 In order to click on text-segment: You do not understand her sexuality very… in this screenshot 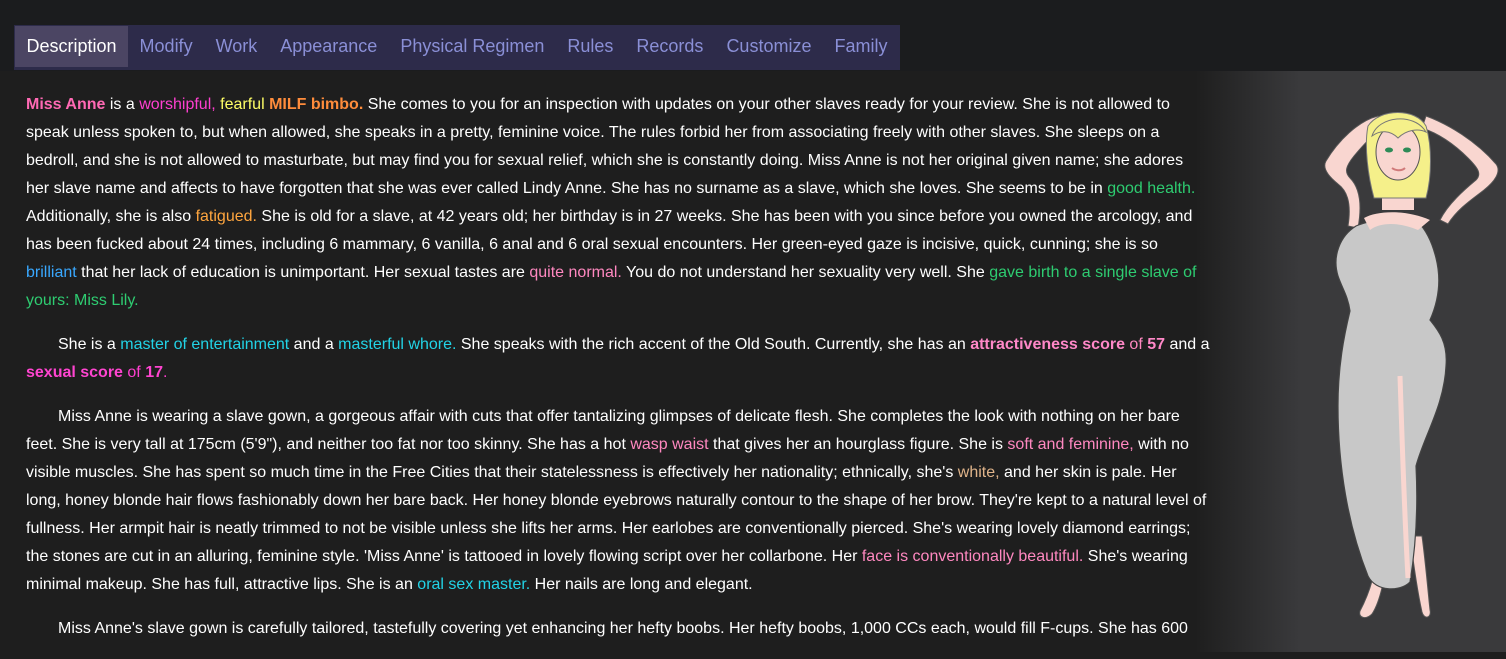, I will do `click(805, 272)`.